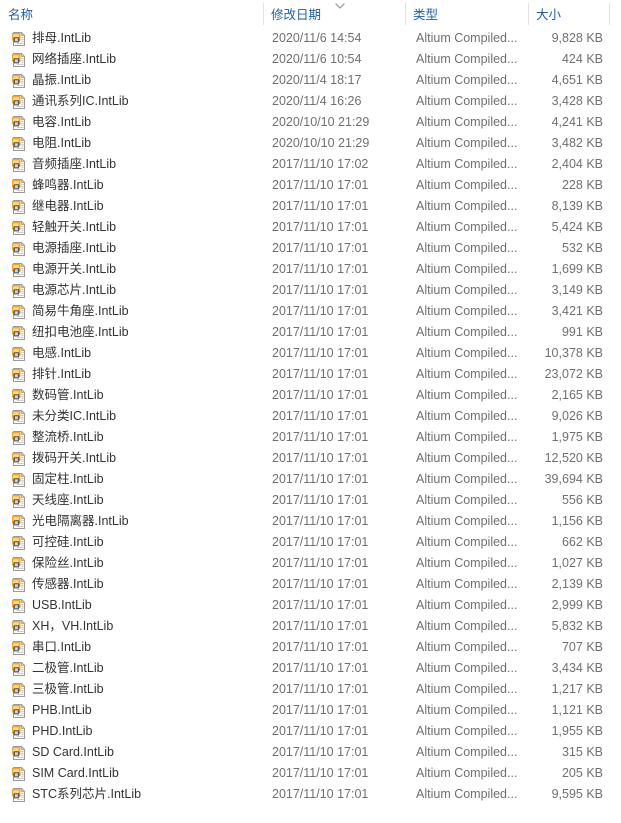 This screenshot has width=621, height=823. Describe the element at coordinates (62, 710) in the screenshot. I see `file-name-cell: PHB.IntLib` at that location.